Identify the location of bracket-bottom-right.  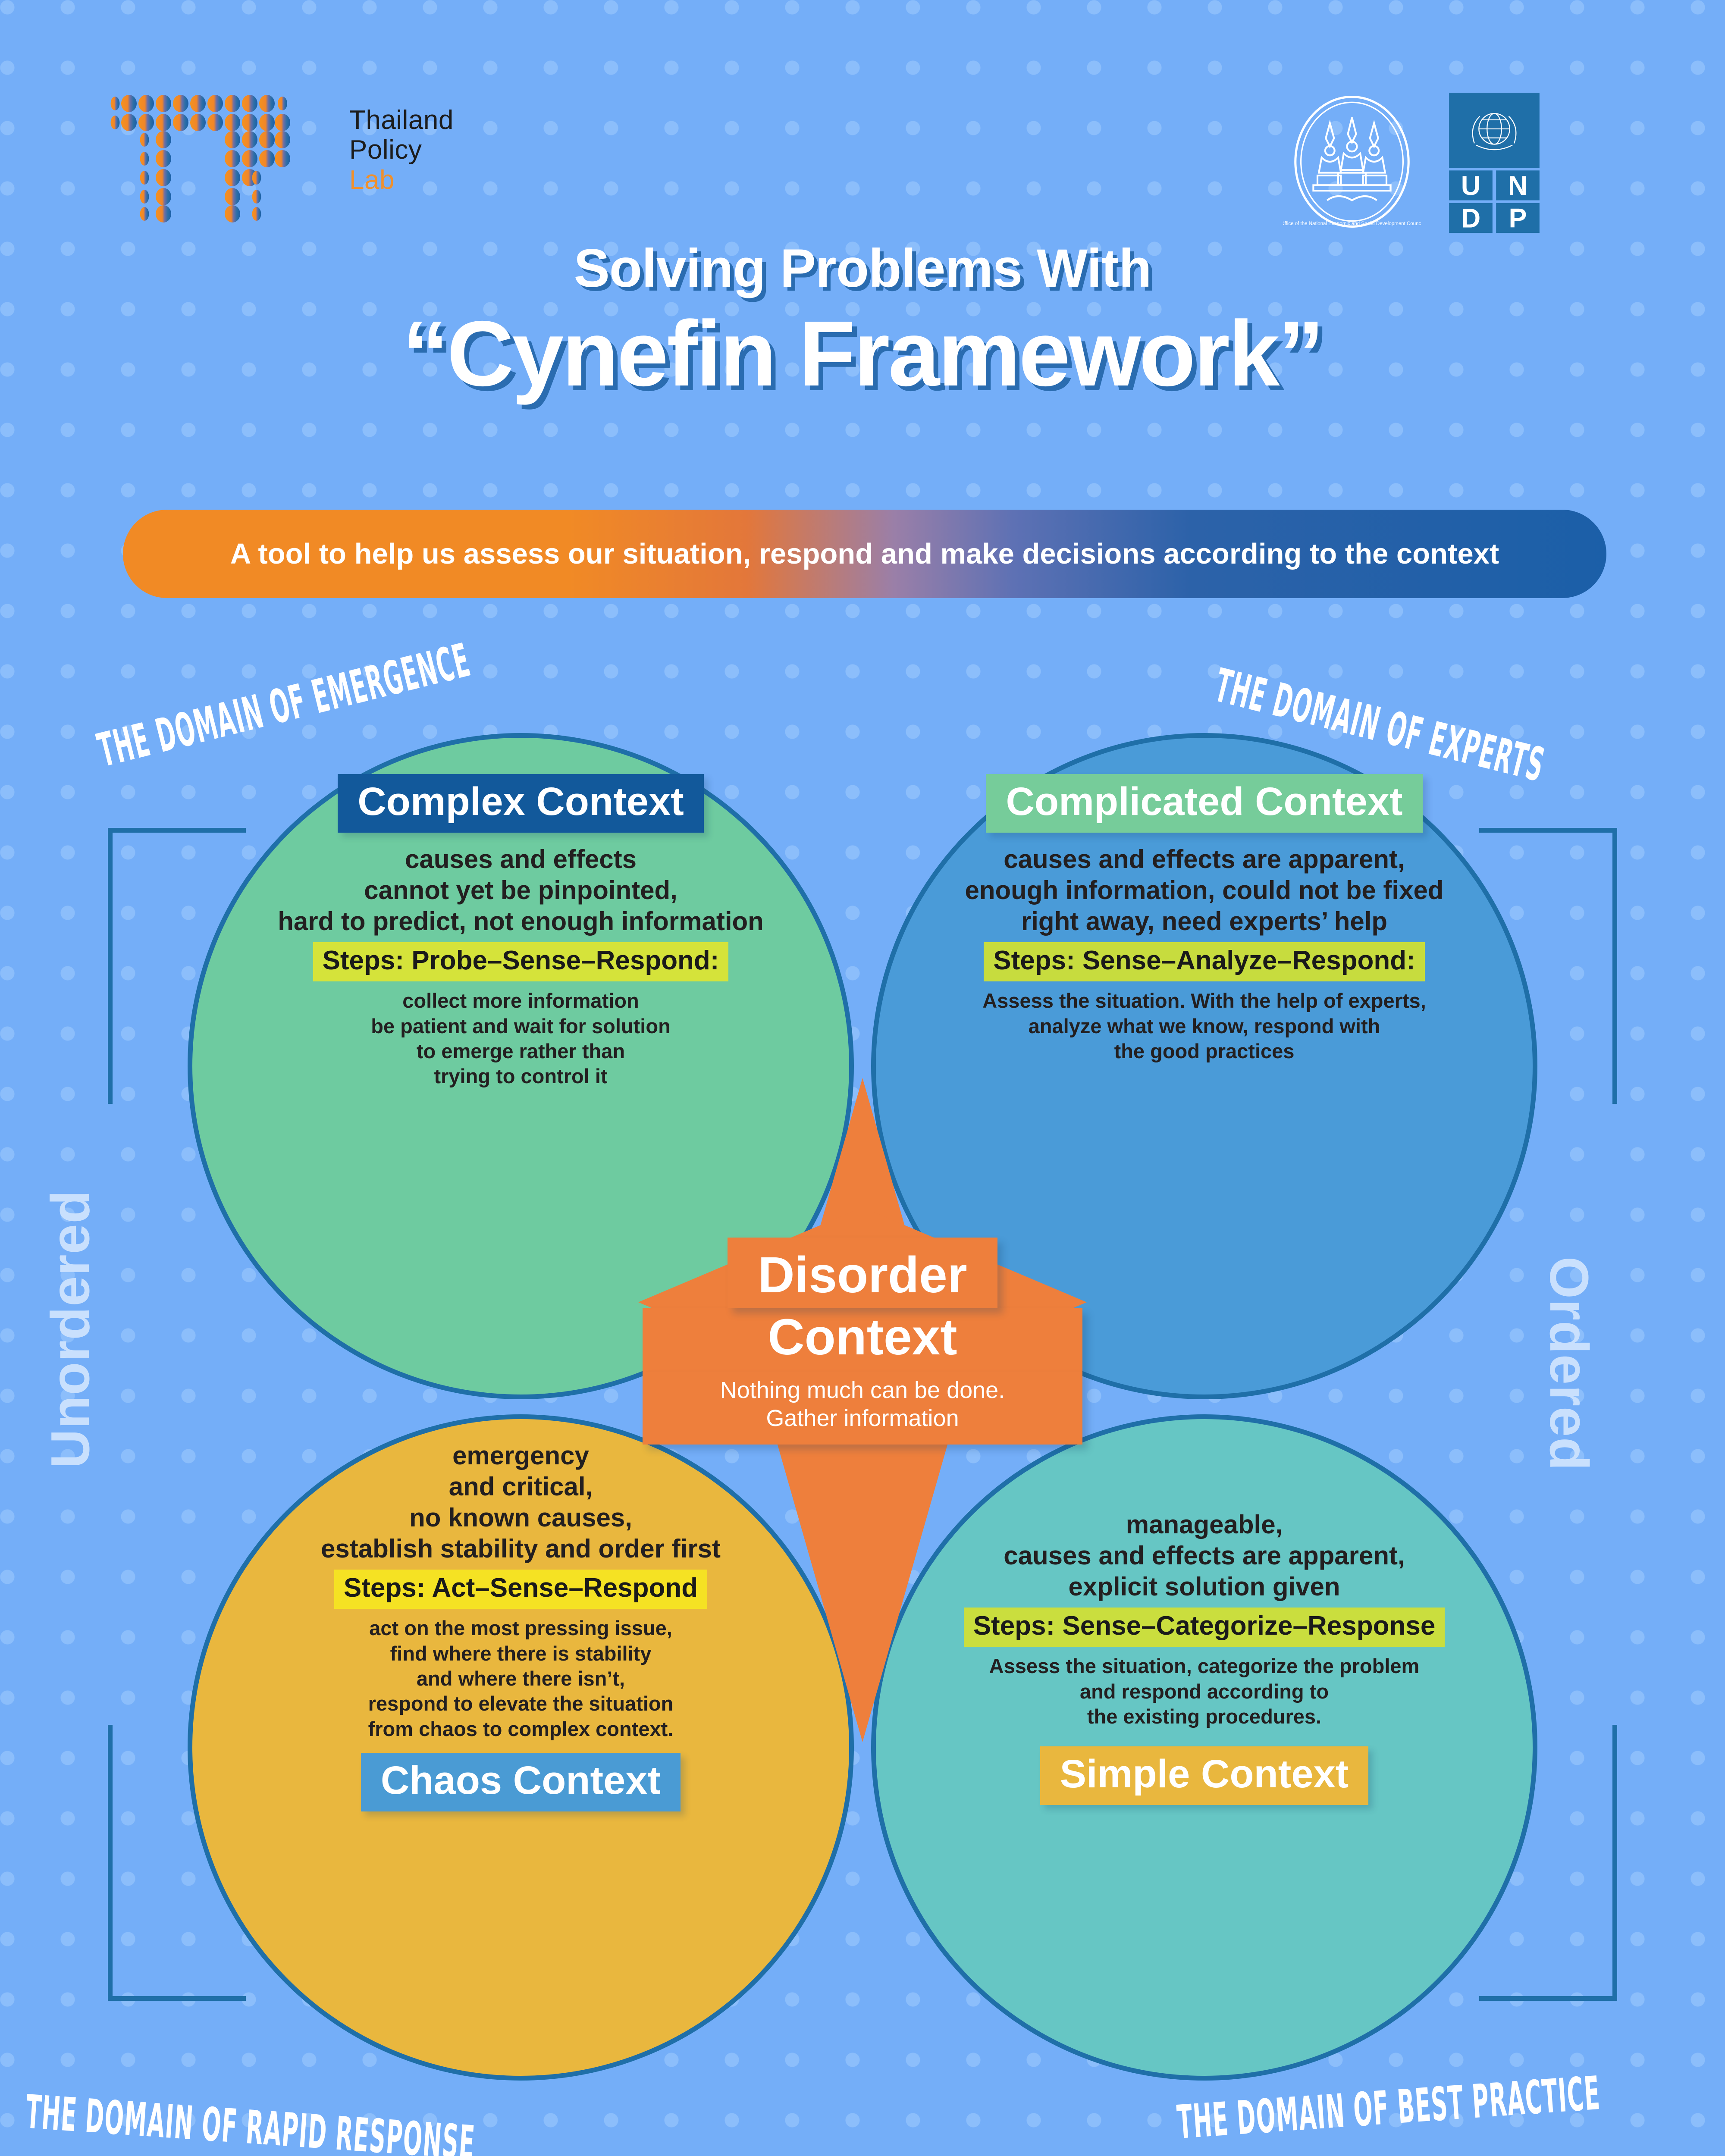
(1548, 1863).